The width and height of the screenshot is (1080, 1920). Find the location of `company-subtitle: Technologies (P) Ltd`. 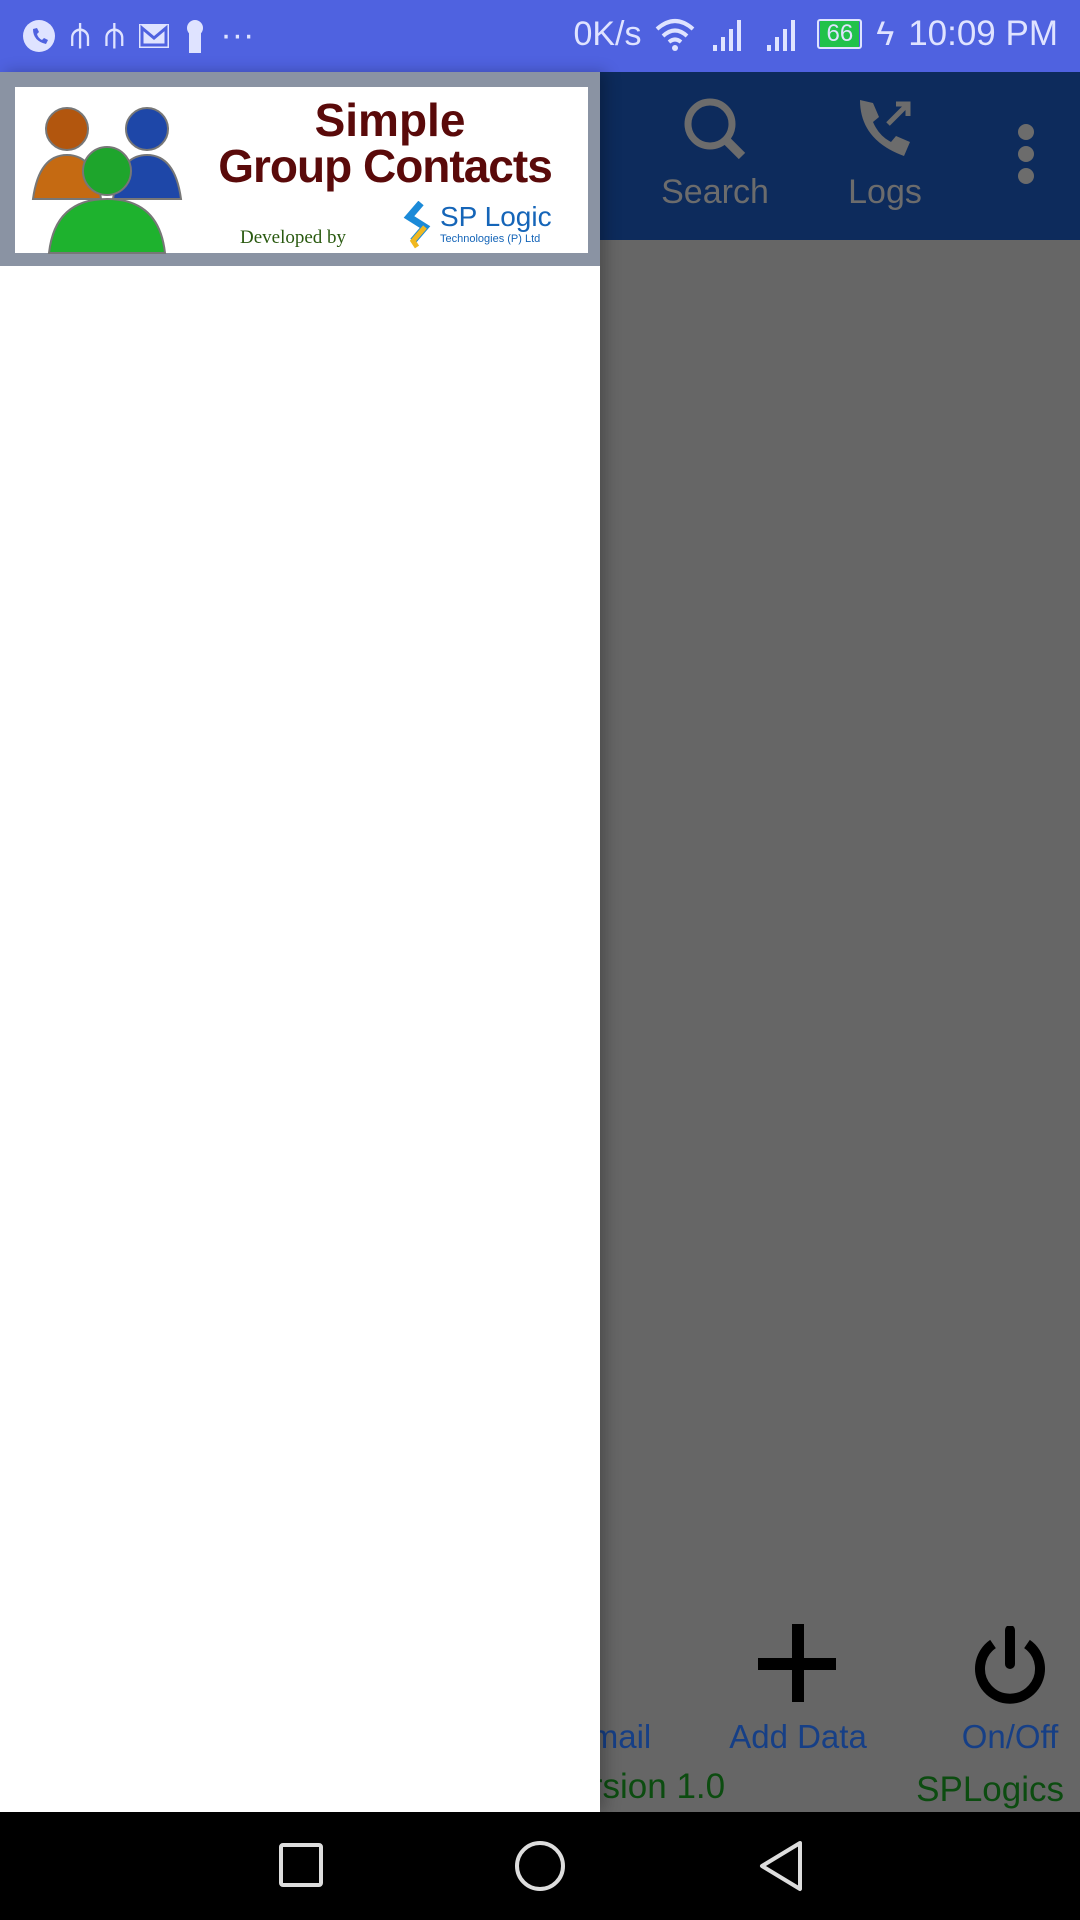

company-subtitle: Technologies (P) Ltd is located at coordinates (490, 239).